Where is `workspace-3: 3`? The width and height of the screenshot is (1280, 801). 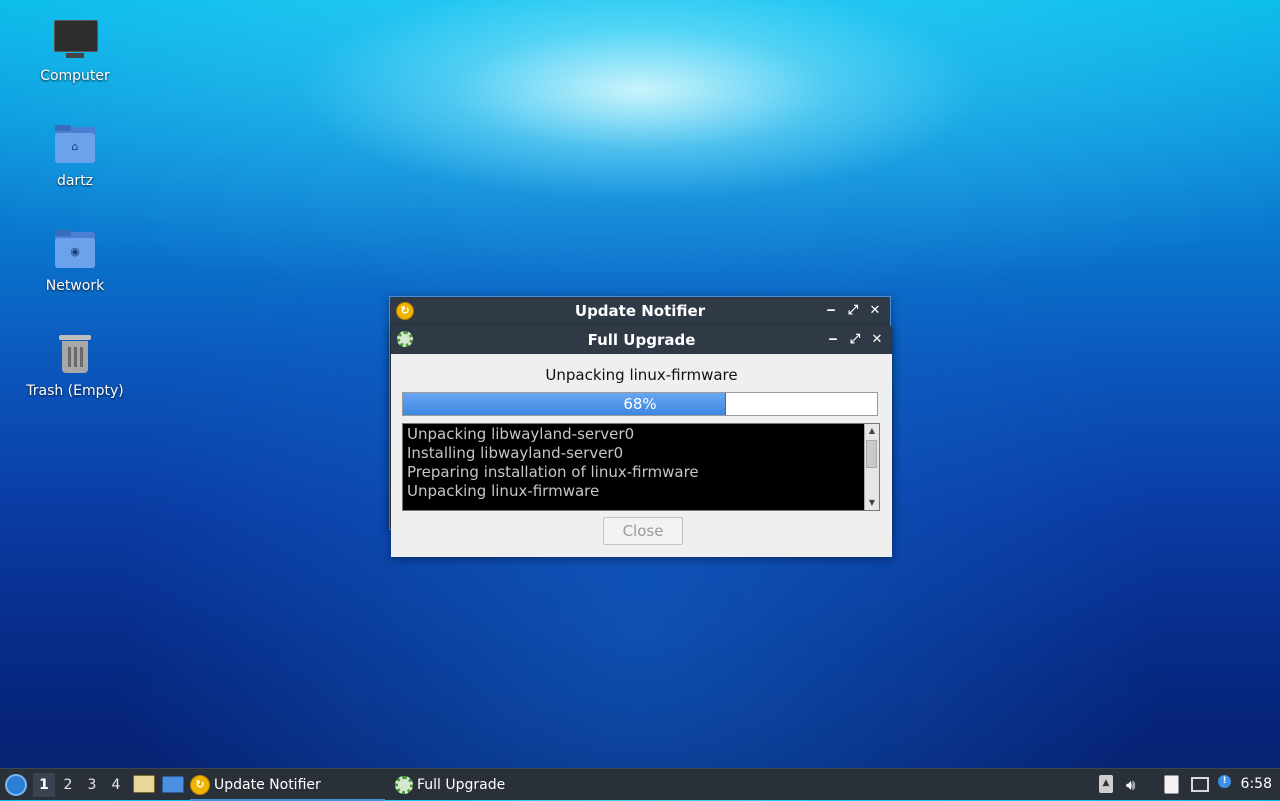
workspace-3: 3 is located at coordinates (92, 785).